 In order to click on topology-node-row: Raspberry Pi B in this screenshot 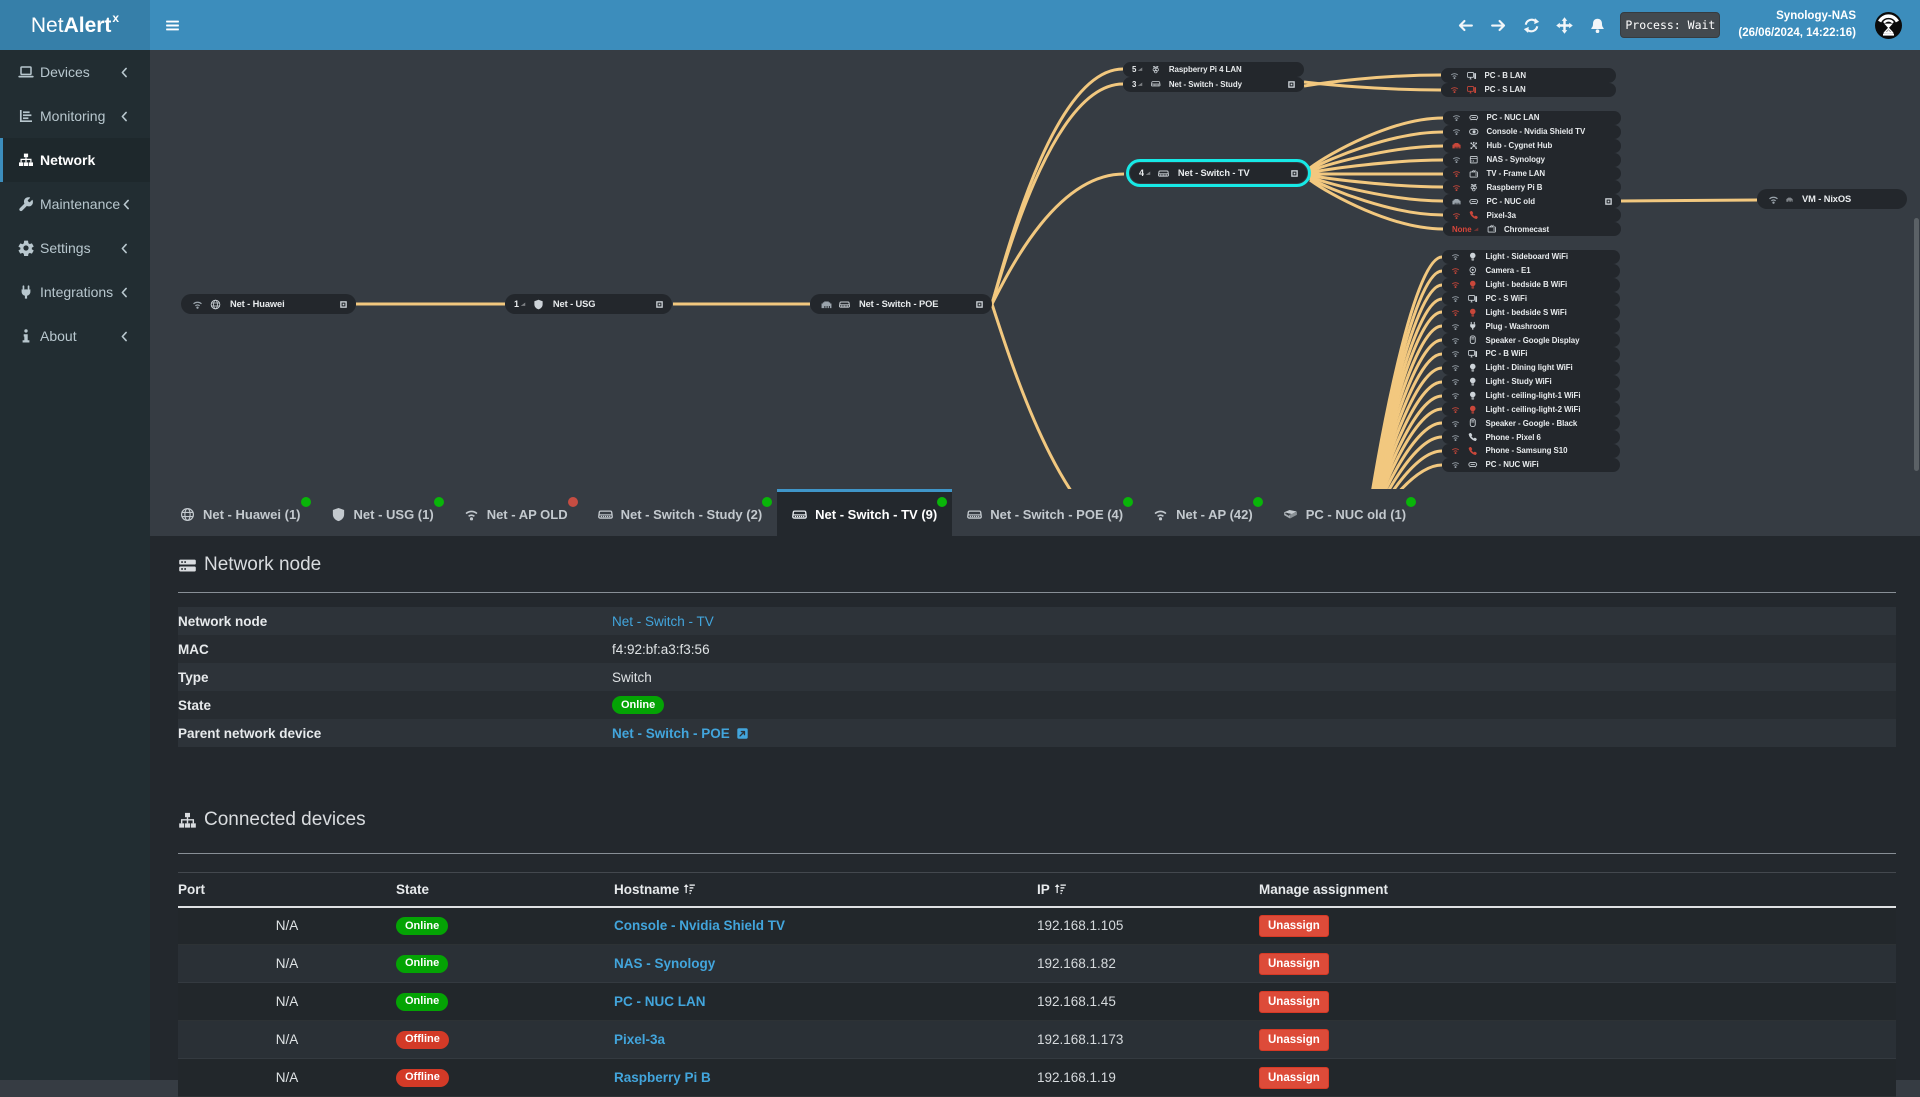, I will do `click(1532, 187)`.